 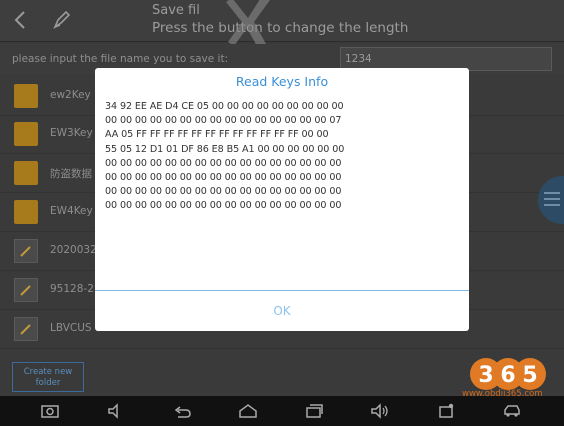 I want to click on menu-icon, so click(x=552, y=199).